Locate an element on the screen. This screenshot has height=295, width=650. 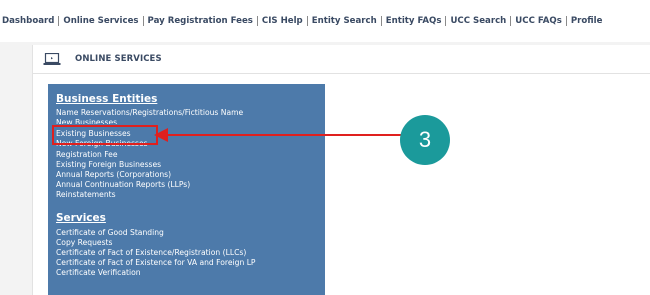
panel-header: ONLINE SERVICES is located at coordinates (341, 59).